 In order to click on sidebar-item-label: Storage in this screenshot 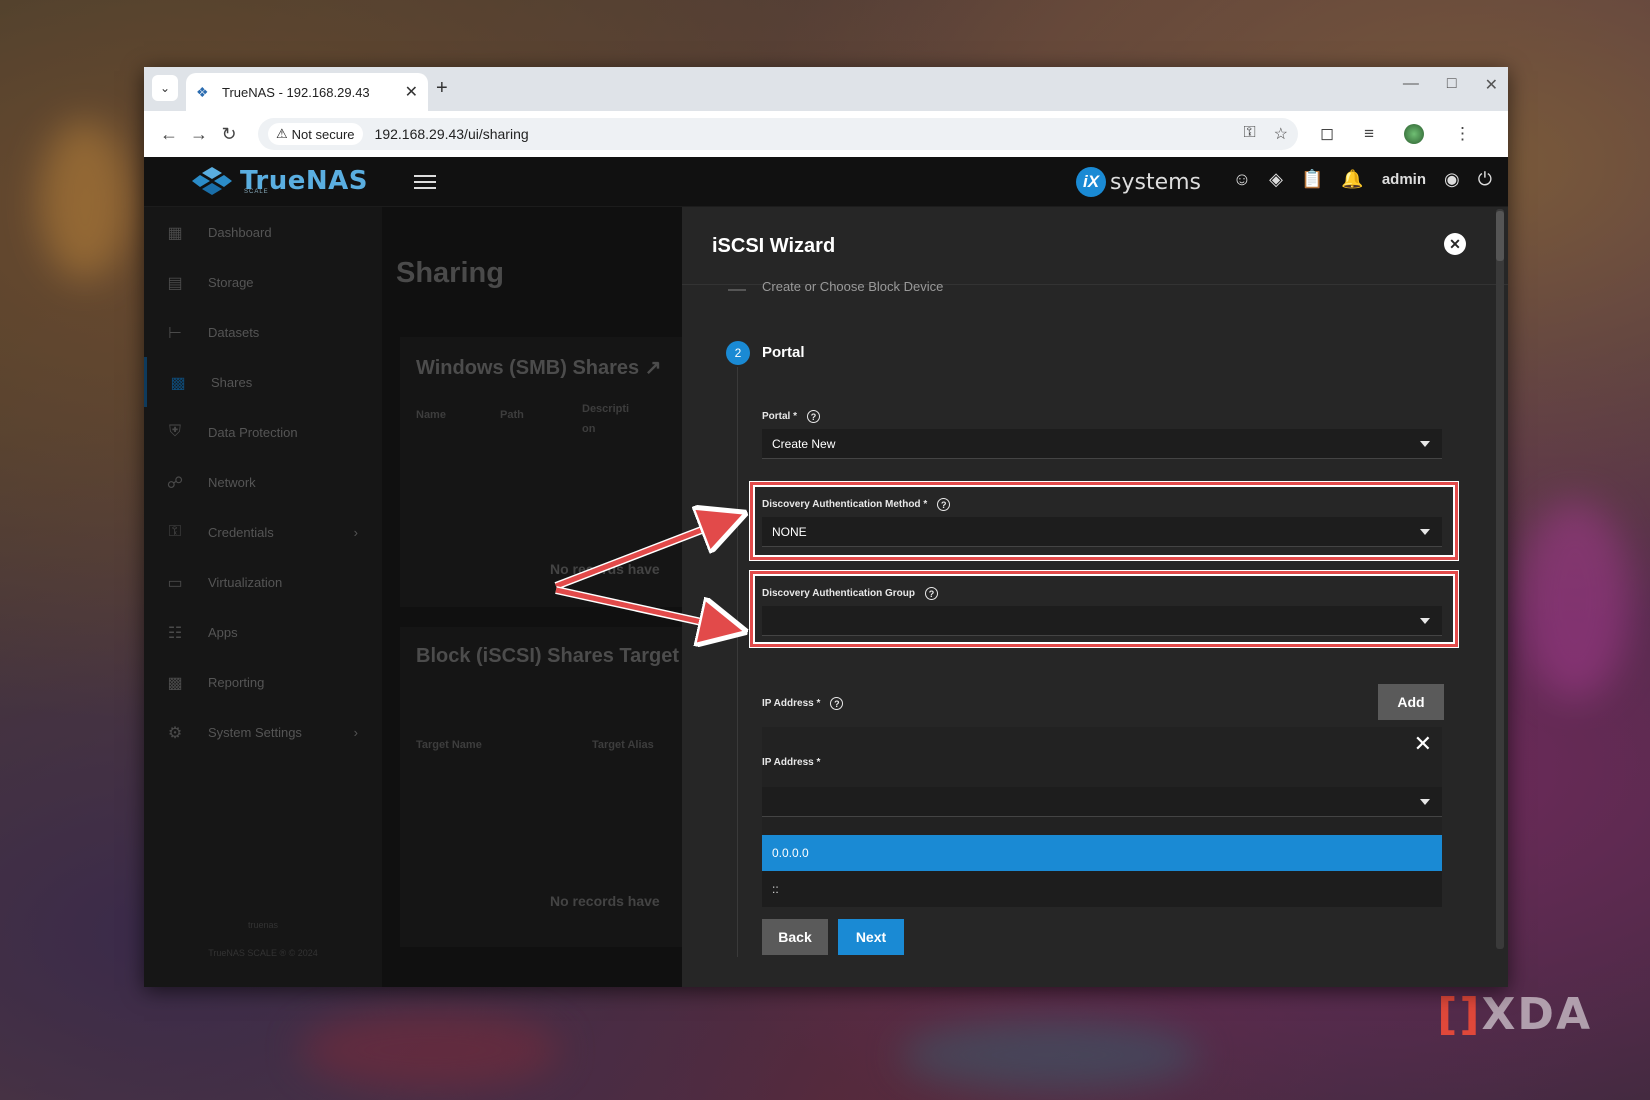, I will do `click(231, 282)`.